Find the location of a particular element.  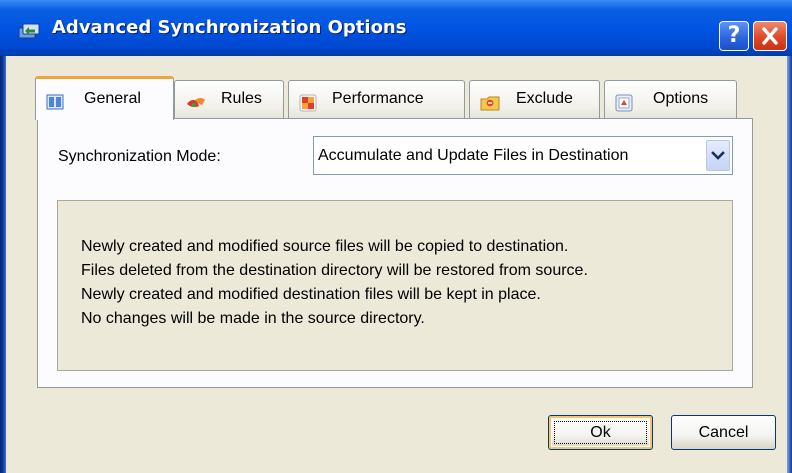

dropdown-arrow-button is located at coordinates (718, 155).